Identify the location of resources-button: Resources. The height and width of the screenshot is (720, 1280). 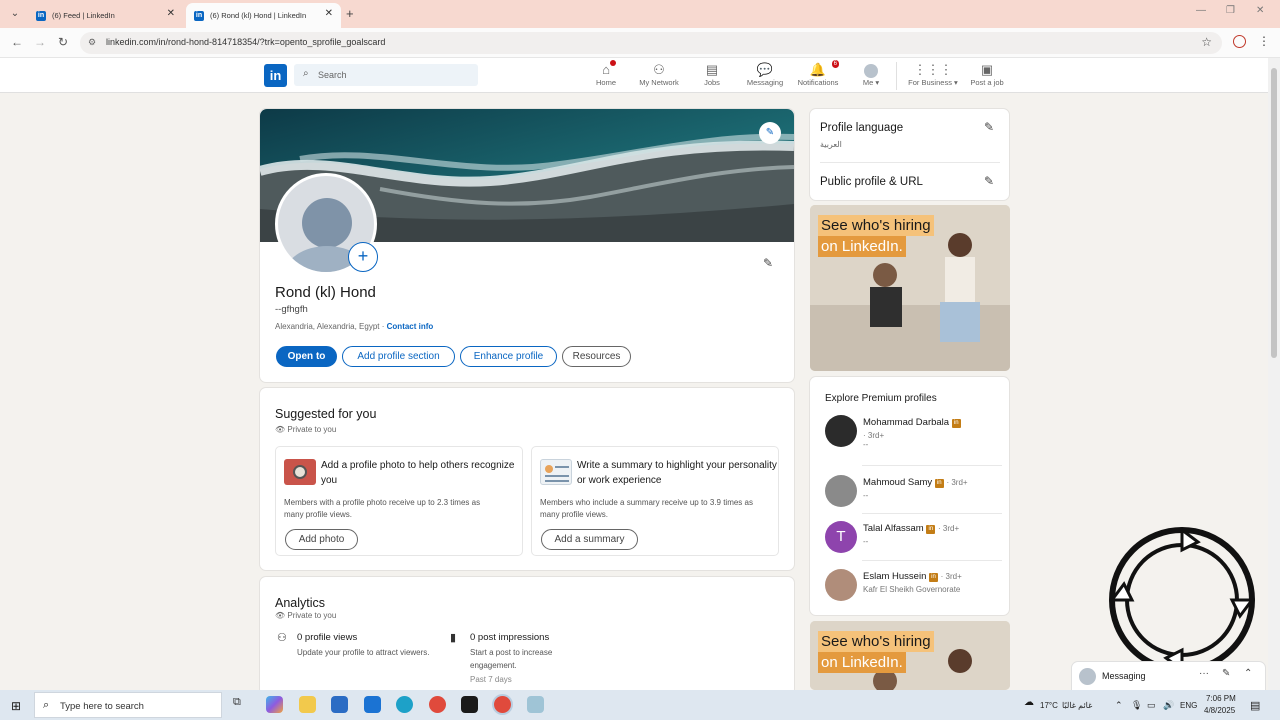
(596, 356).